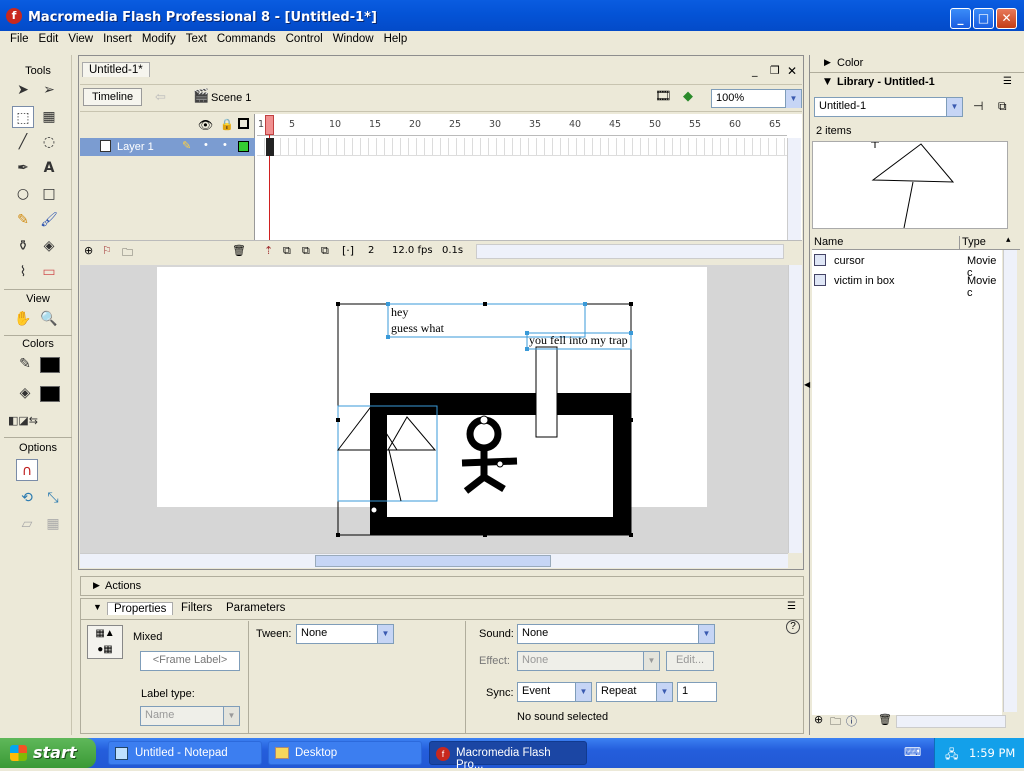 This screenshot has height=771, width=1024. I want to click on rectangle-tool-icon: □, so click(49, 194).